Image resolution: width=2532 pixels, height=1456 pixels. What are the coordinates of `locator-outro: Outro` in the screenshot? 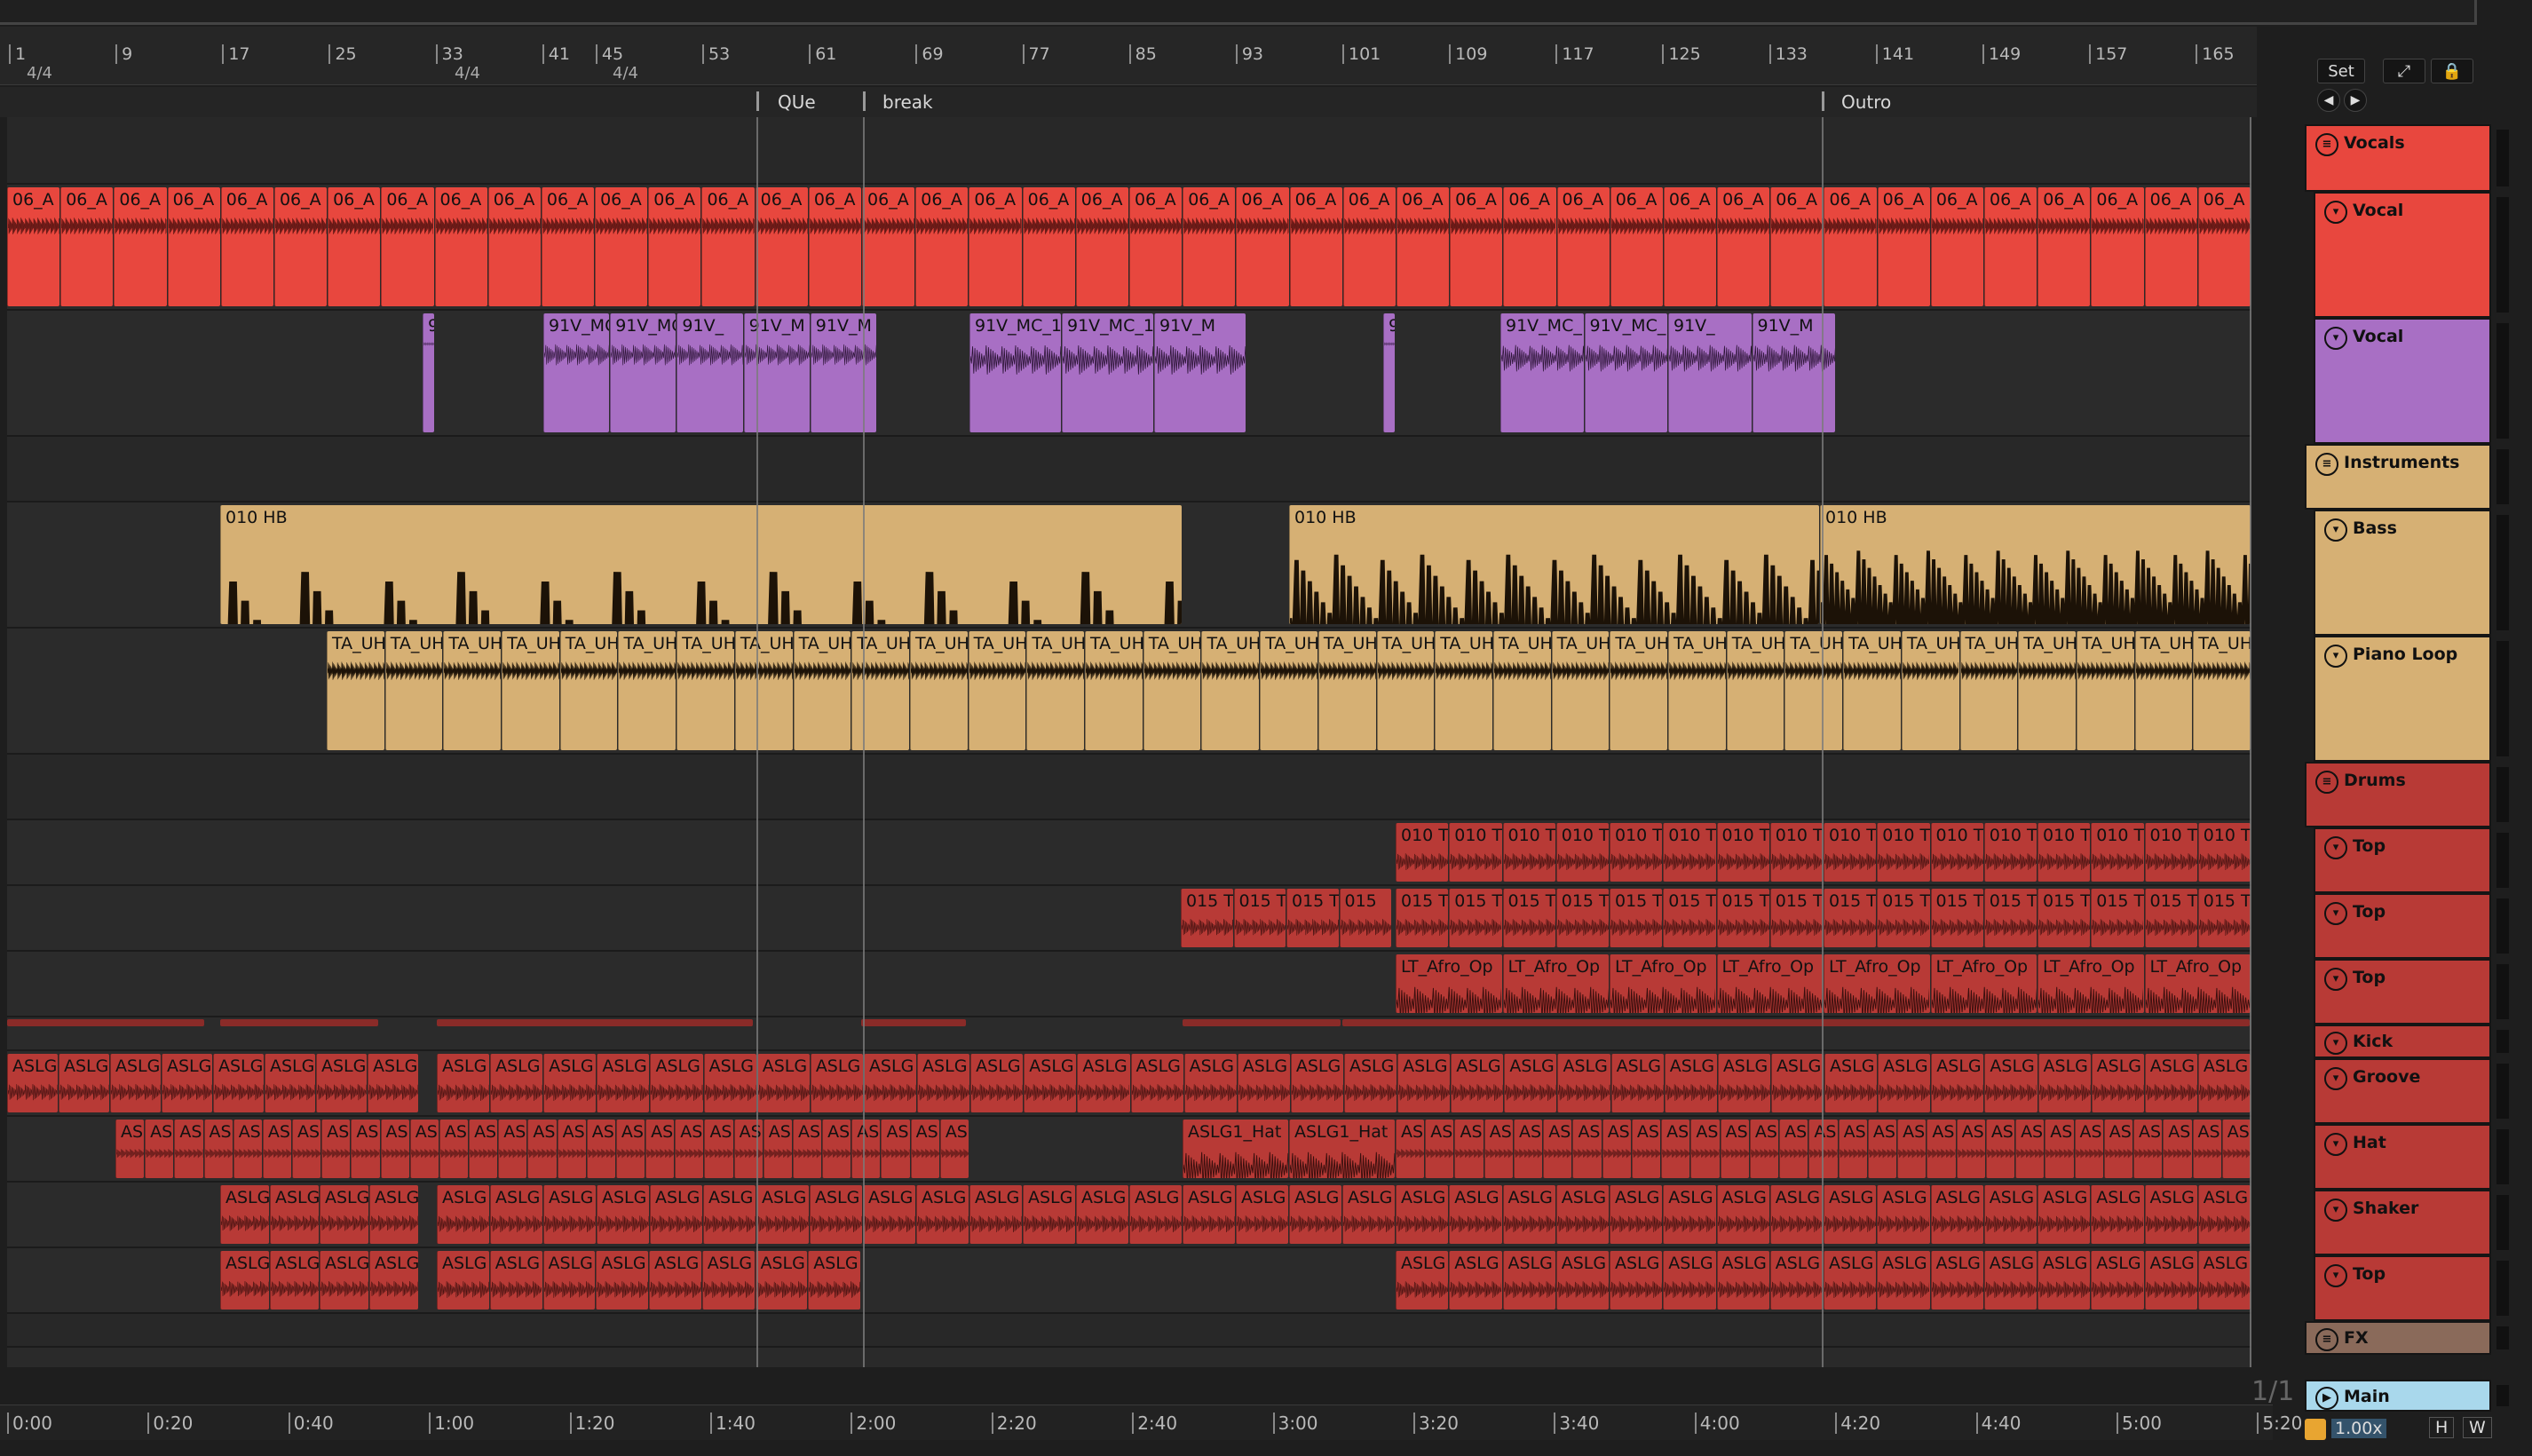 It's located at (1865, 102).